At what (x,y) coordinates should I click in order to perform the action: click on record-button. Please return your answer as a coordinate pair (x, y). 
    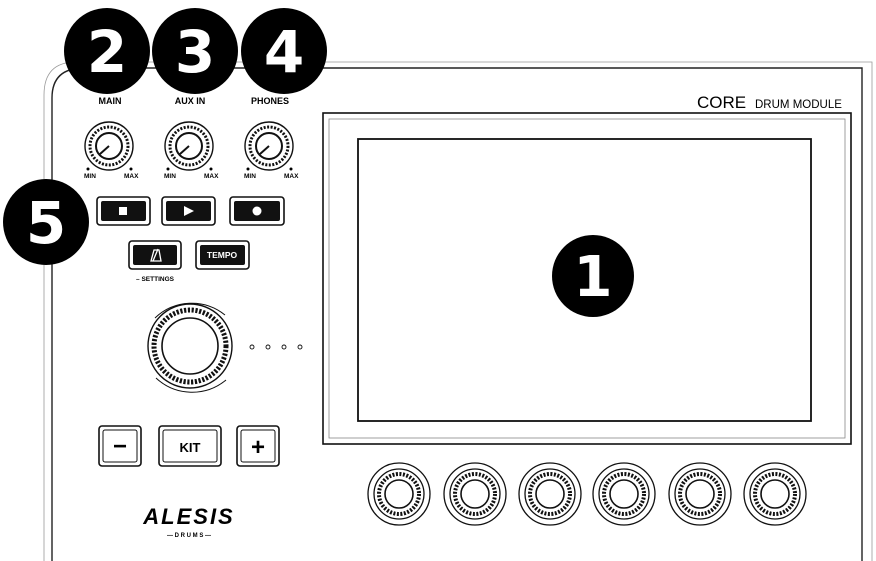
    Looking at the image, I should click on (257, 211).